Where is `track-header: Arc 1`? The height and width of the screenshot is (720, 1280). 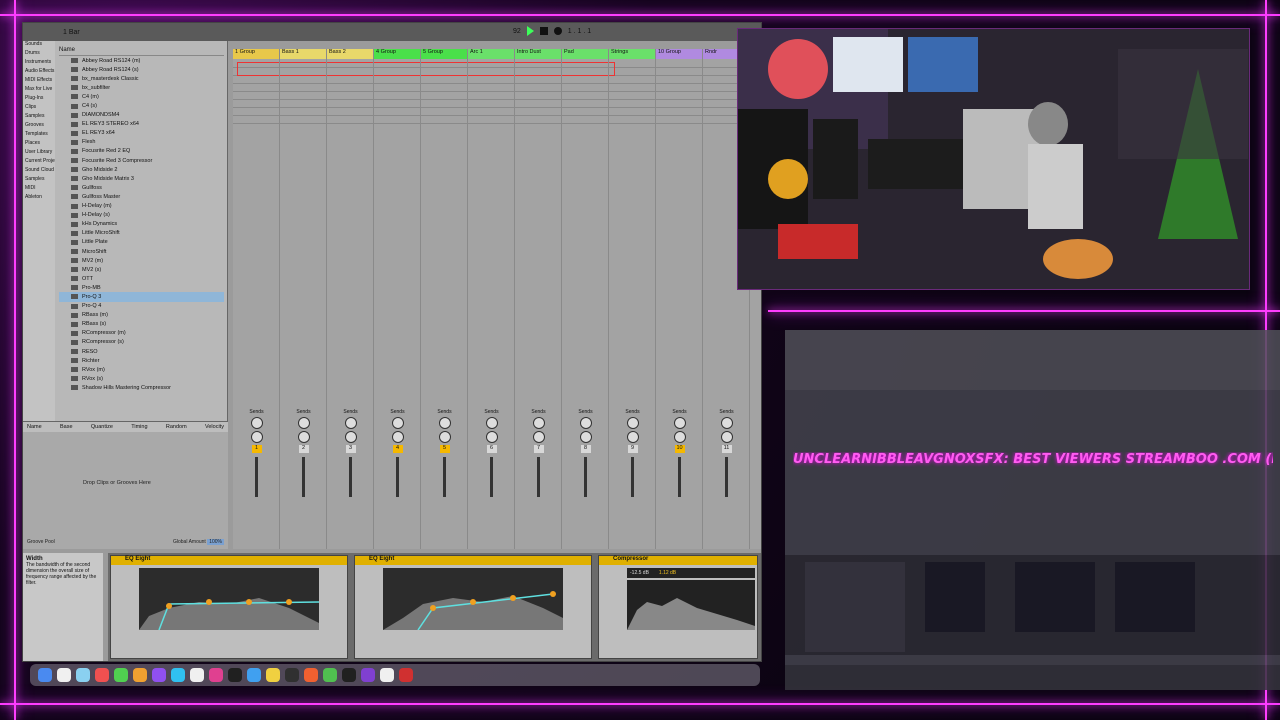 track-header: Arc 1 is located at coordinates (491, 54).